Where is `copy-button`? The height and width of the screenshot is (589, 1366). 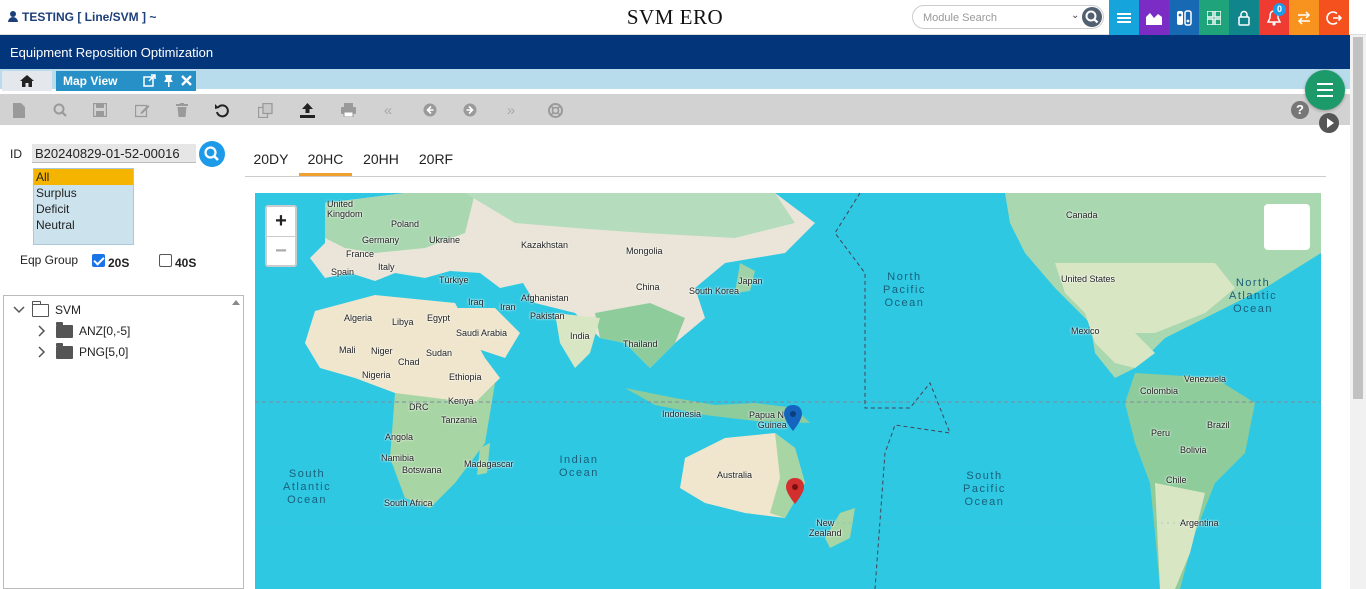 copy-button is located at coordinates (265, 110).